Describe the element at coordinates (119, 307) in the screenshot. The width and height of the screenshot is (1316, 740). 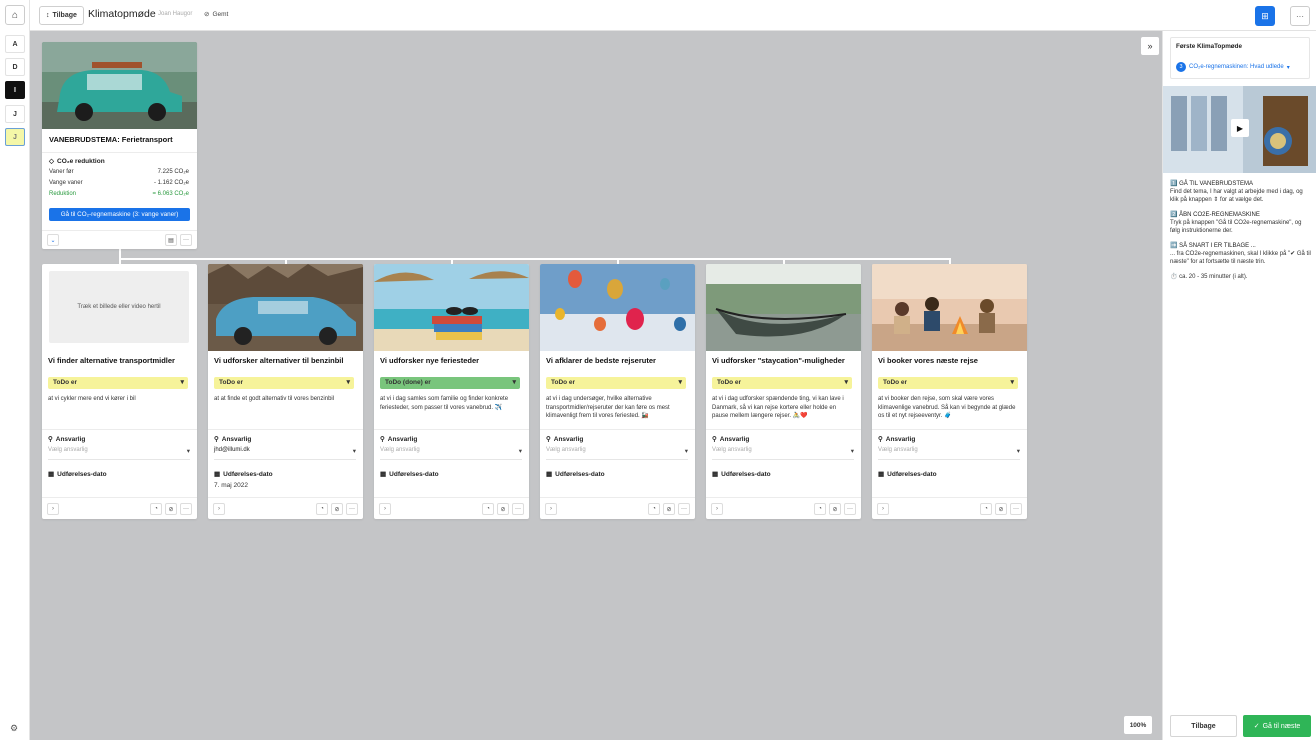
I see `media-dropzone: Træk et billede eller video hertil` at that location.